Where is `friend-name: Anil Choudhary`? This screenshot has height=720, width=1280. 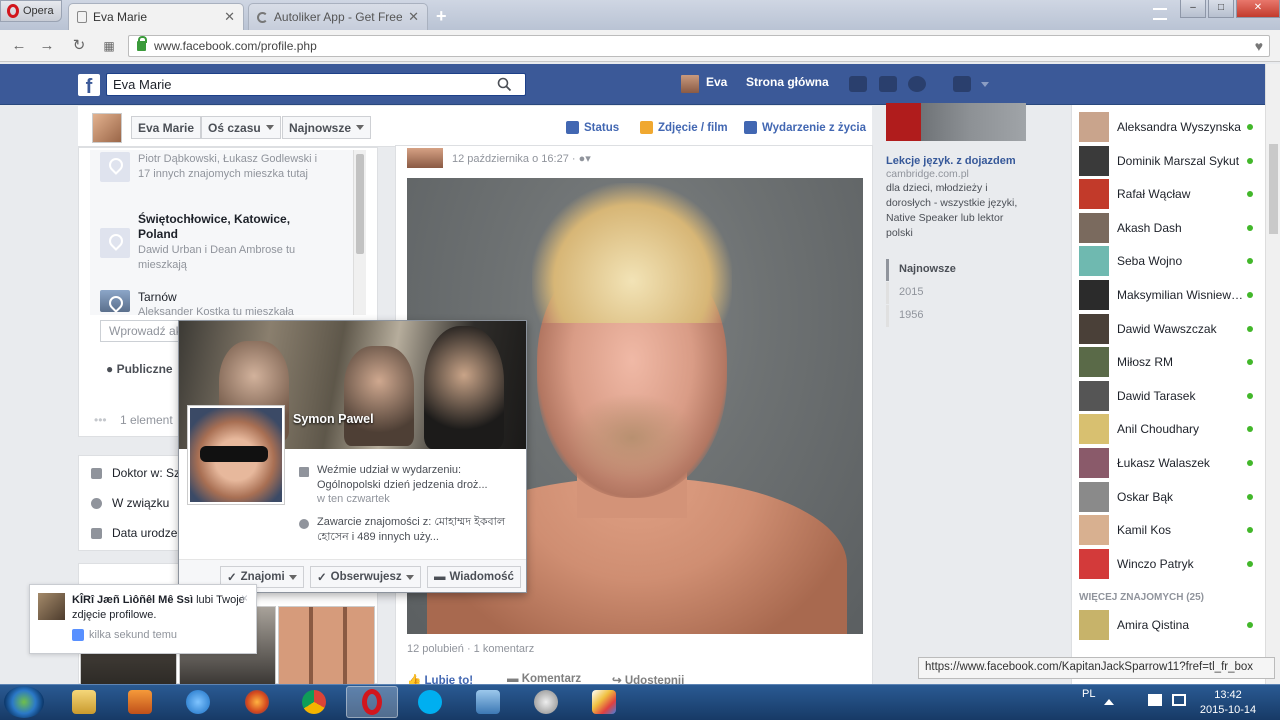
friend-name: Anil Choudhary is located at coordinates (1158, 429).